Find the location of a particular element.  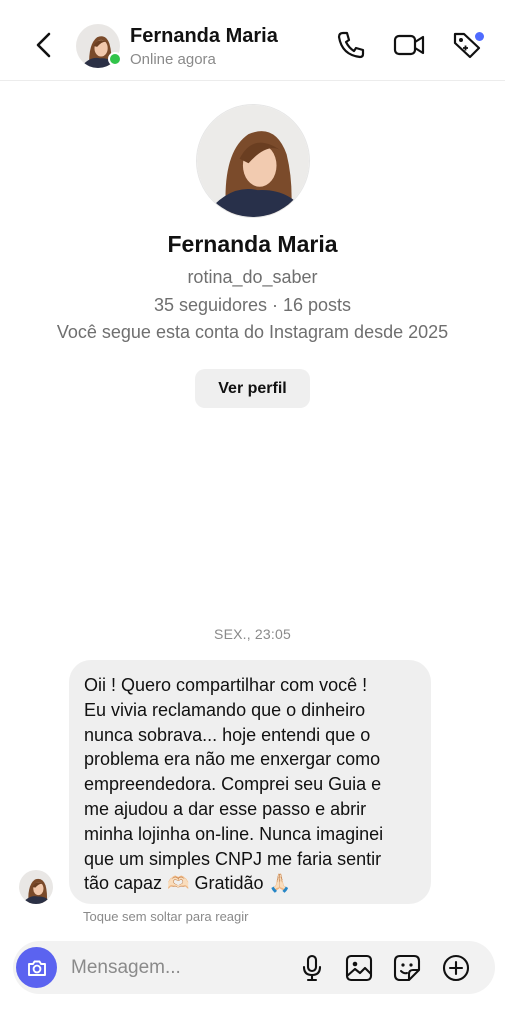

message-composer is located at coordinates (254, 967).